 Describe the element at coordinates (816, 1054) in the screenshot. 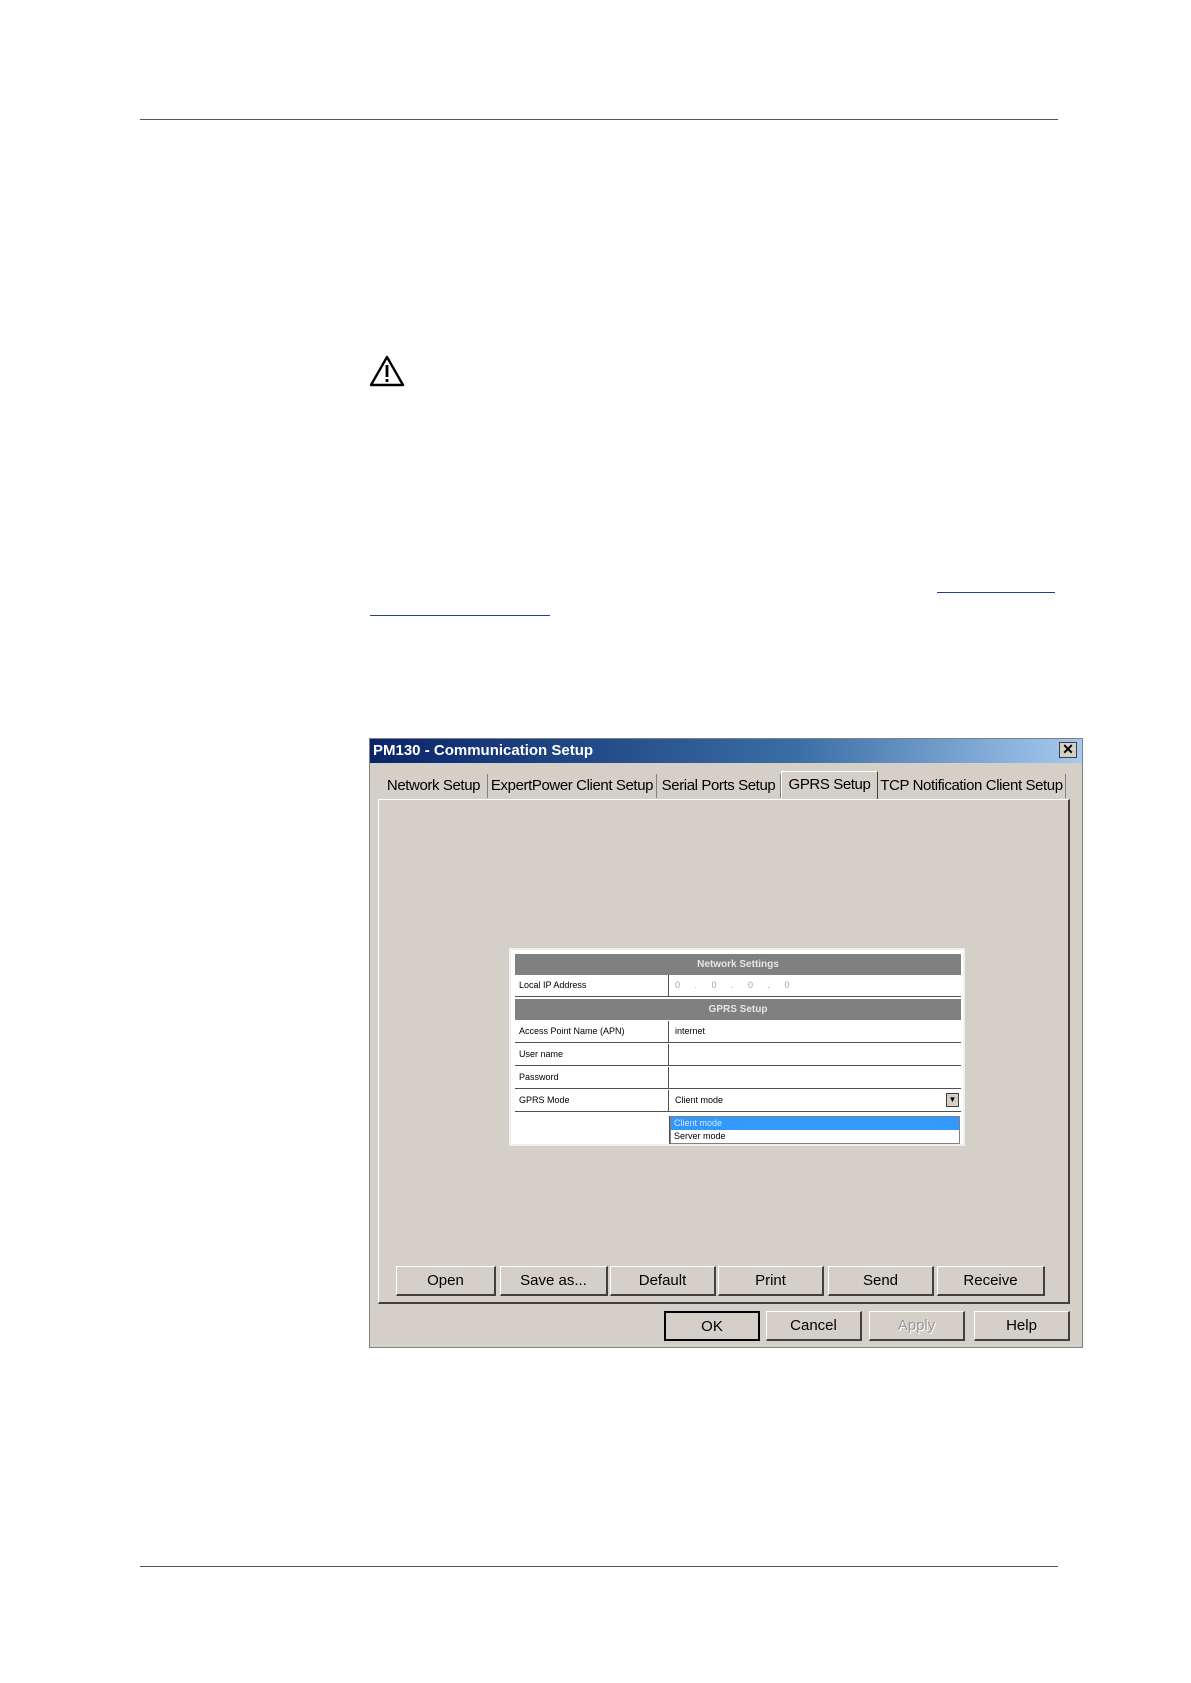

I see `user-name-field` at that location.